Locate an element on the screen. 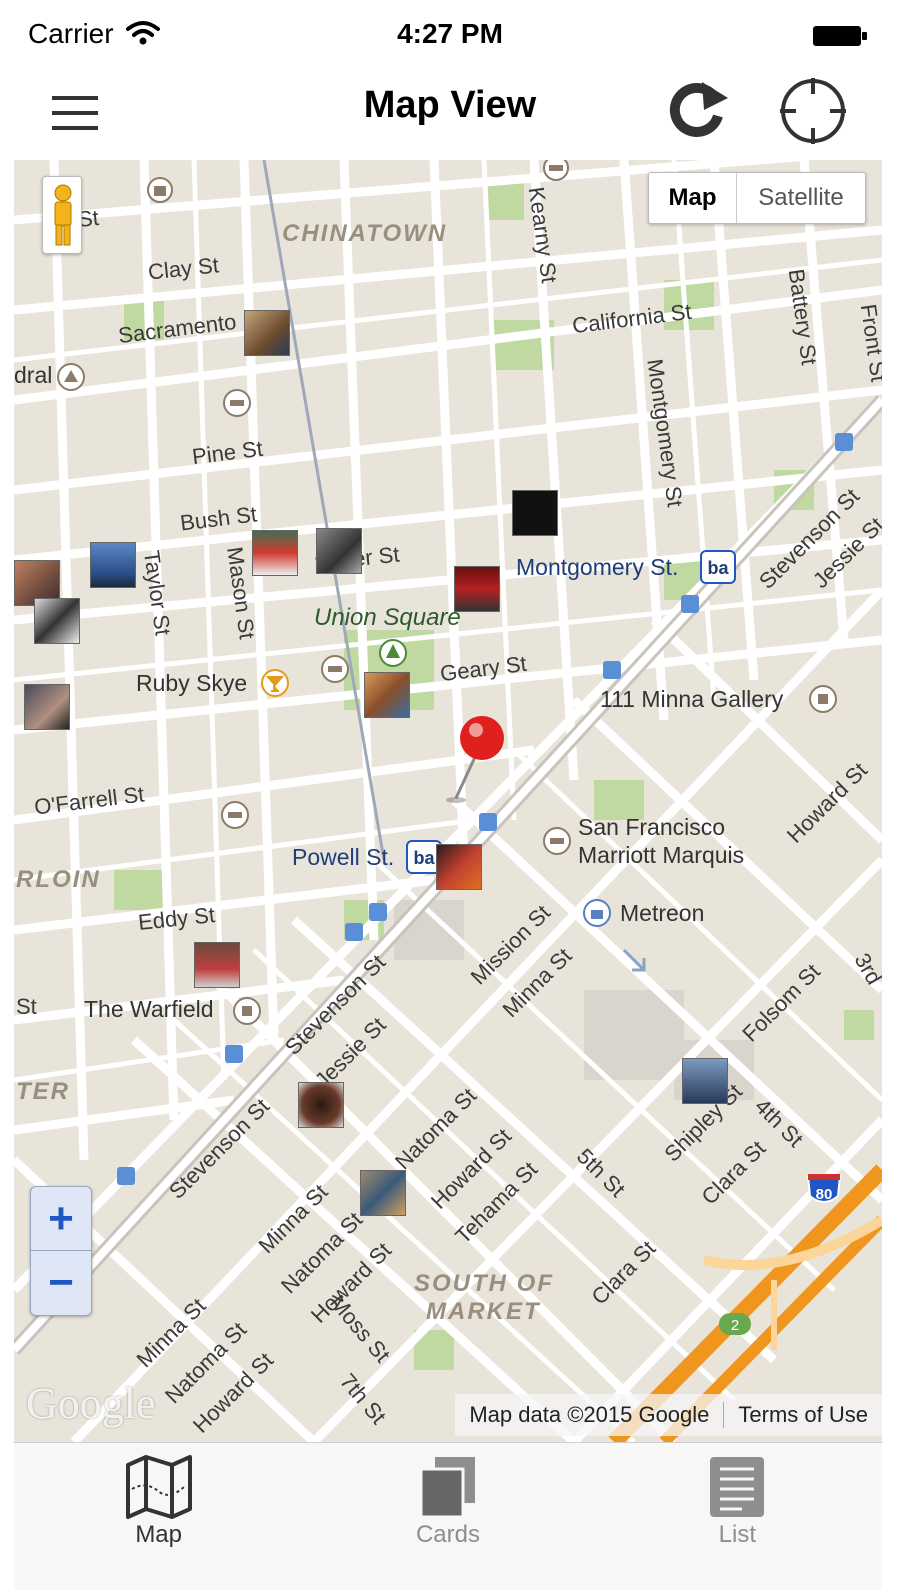 The image size is (900, 1590). refresh-icon is located at coordinates (697, 111).